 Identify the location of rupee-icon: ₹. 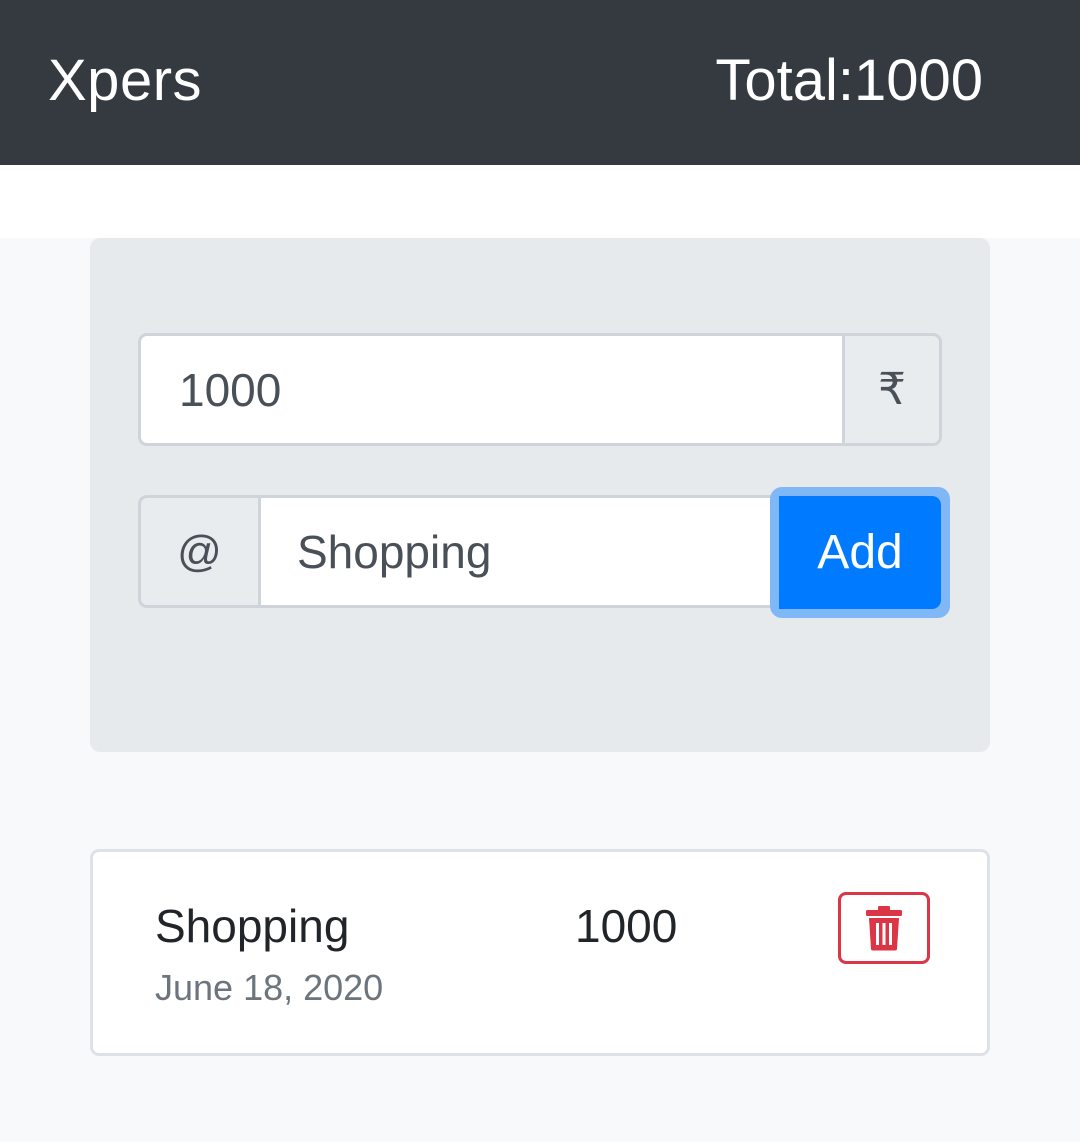
(892, 389).